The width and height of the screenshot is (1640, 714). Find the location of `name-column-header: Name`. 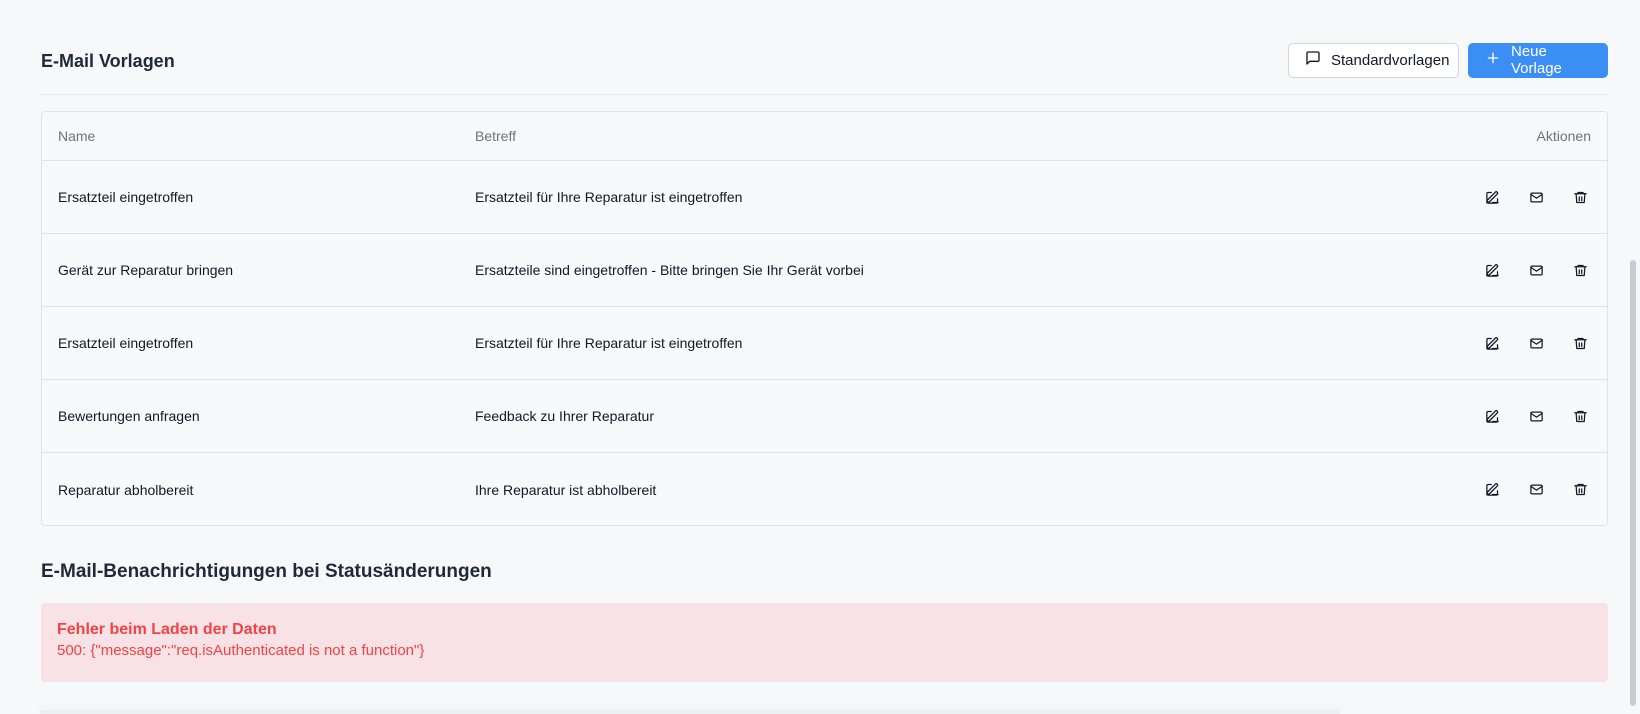

name-column-header: Name is located at coordinates (77, 136).